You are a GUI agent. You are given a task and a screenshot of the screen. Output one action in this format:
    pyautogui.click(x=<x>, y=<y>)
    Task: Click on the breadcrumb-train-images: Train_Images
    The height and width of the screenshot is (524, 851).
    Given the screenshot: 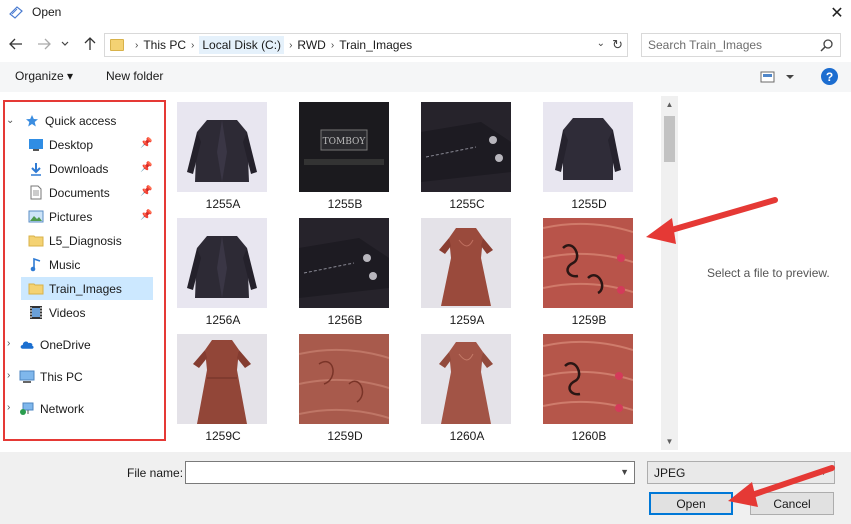 What is the action you would take?
    pyautogui.click(x=375, y=45)
    